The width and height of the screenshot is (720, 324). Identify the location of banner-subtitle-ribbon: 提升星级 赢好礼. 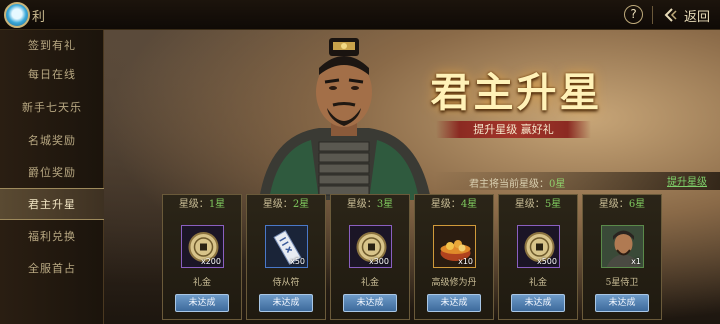
(513, 129).